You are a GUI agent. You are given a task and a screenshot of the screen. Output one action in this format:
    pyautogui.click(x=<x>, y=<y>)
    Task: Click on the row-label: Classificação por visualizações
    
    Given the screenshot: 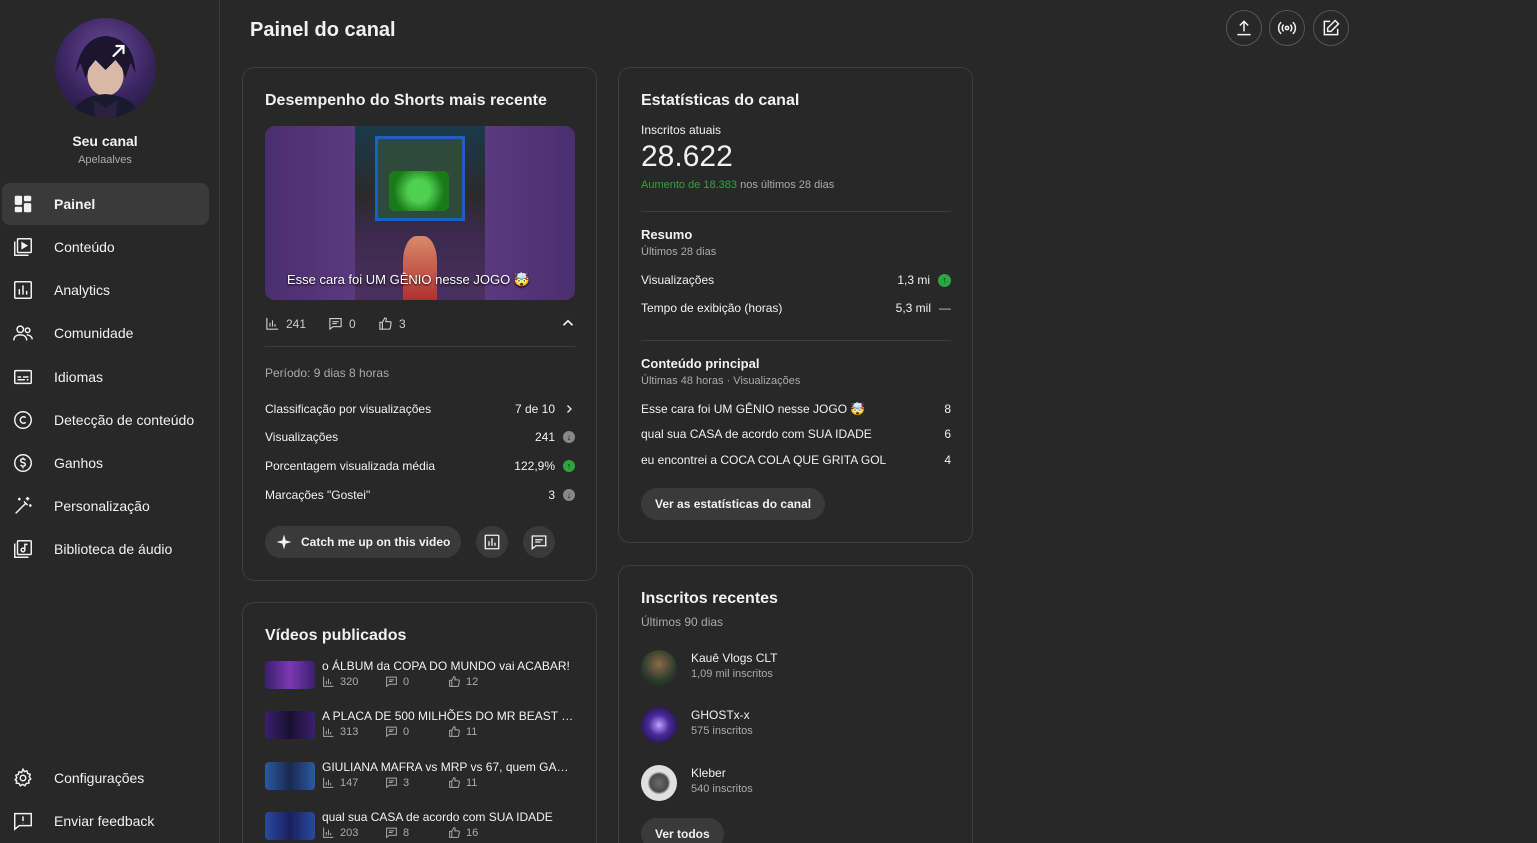 What is the action you would take?
    pyautogui.click(x=348, y=409)
    